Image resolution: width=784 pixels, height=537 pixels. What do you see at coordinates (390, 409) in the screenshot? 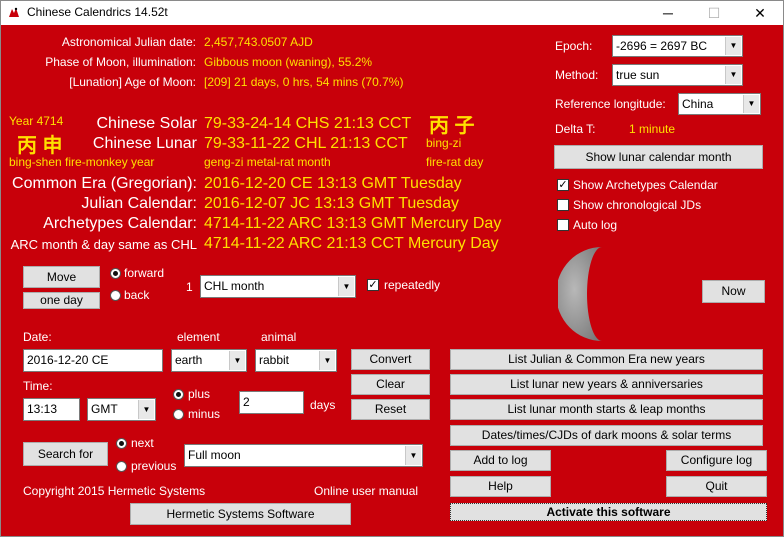
I see `reset-button: Reset` at bounding box center [390, 409].